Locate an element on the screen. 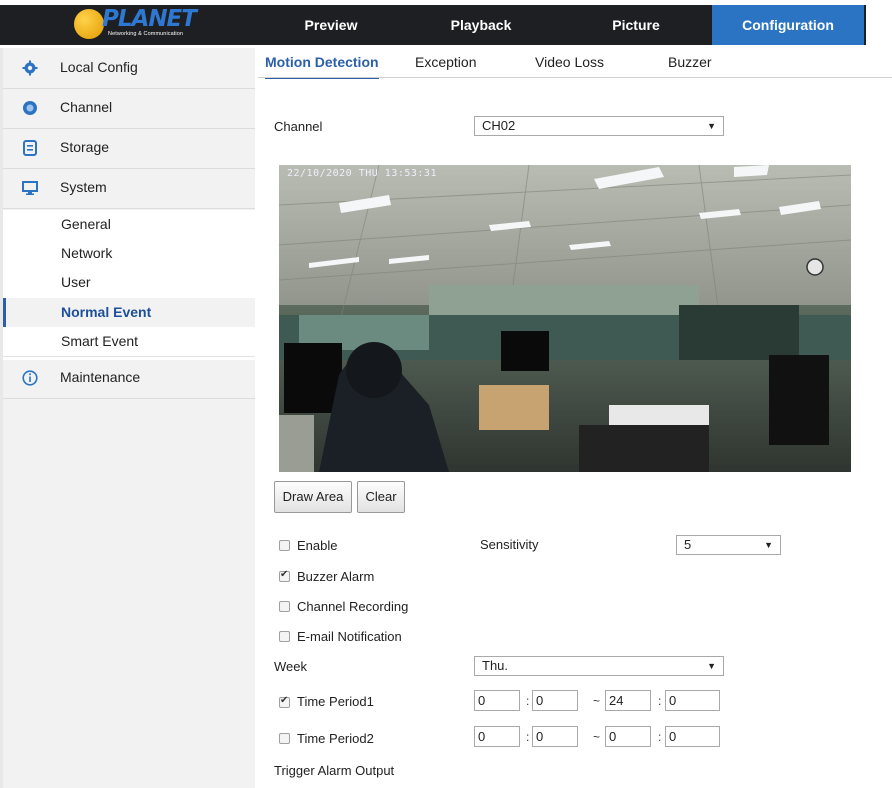 This screenshot has width=892, height=788. draw-area-button: Draw Area is located at coordinates (313, 497).